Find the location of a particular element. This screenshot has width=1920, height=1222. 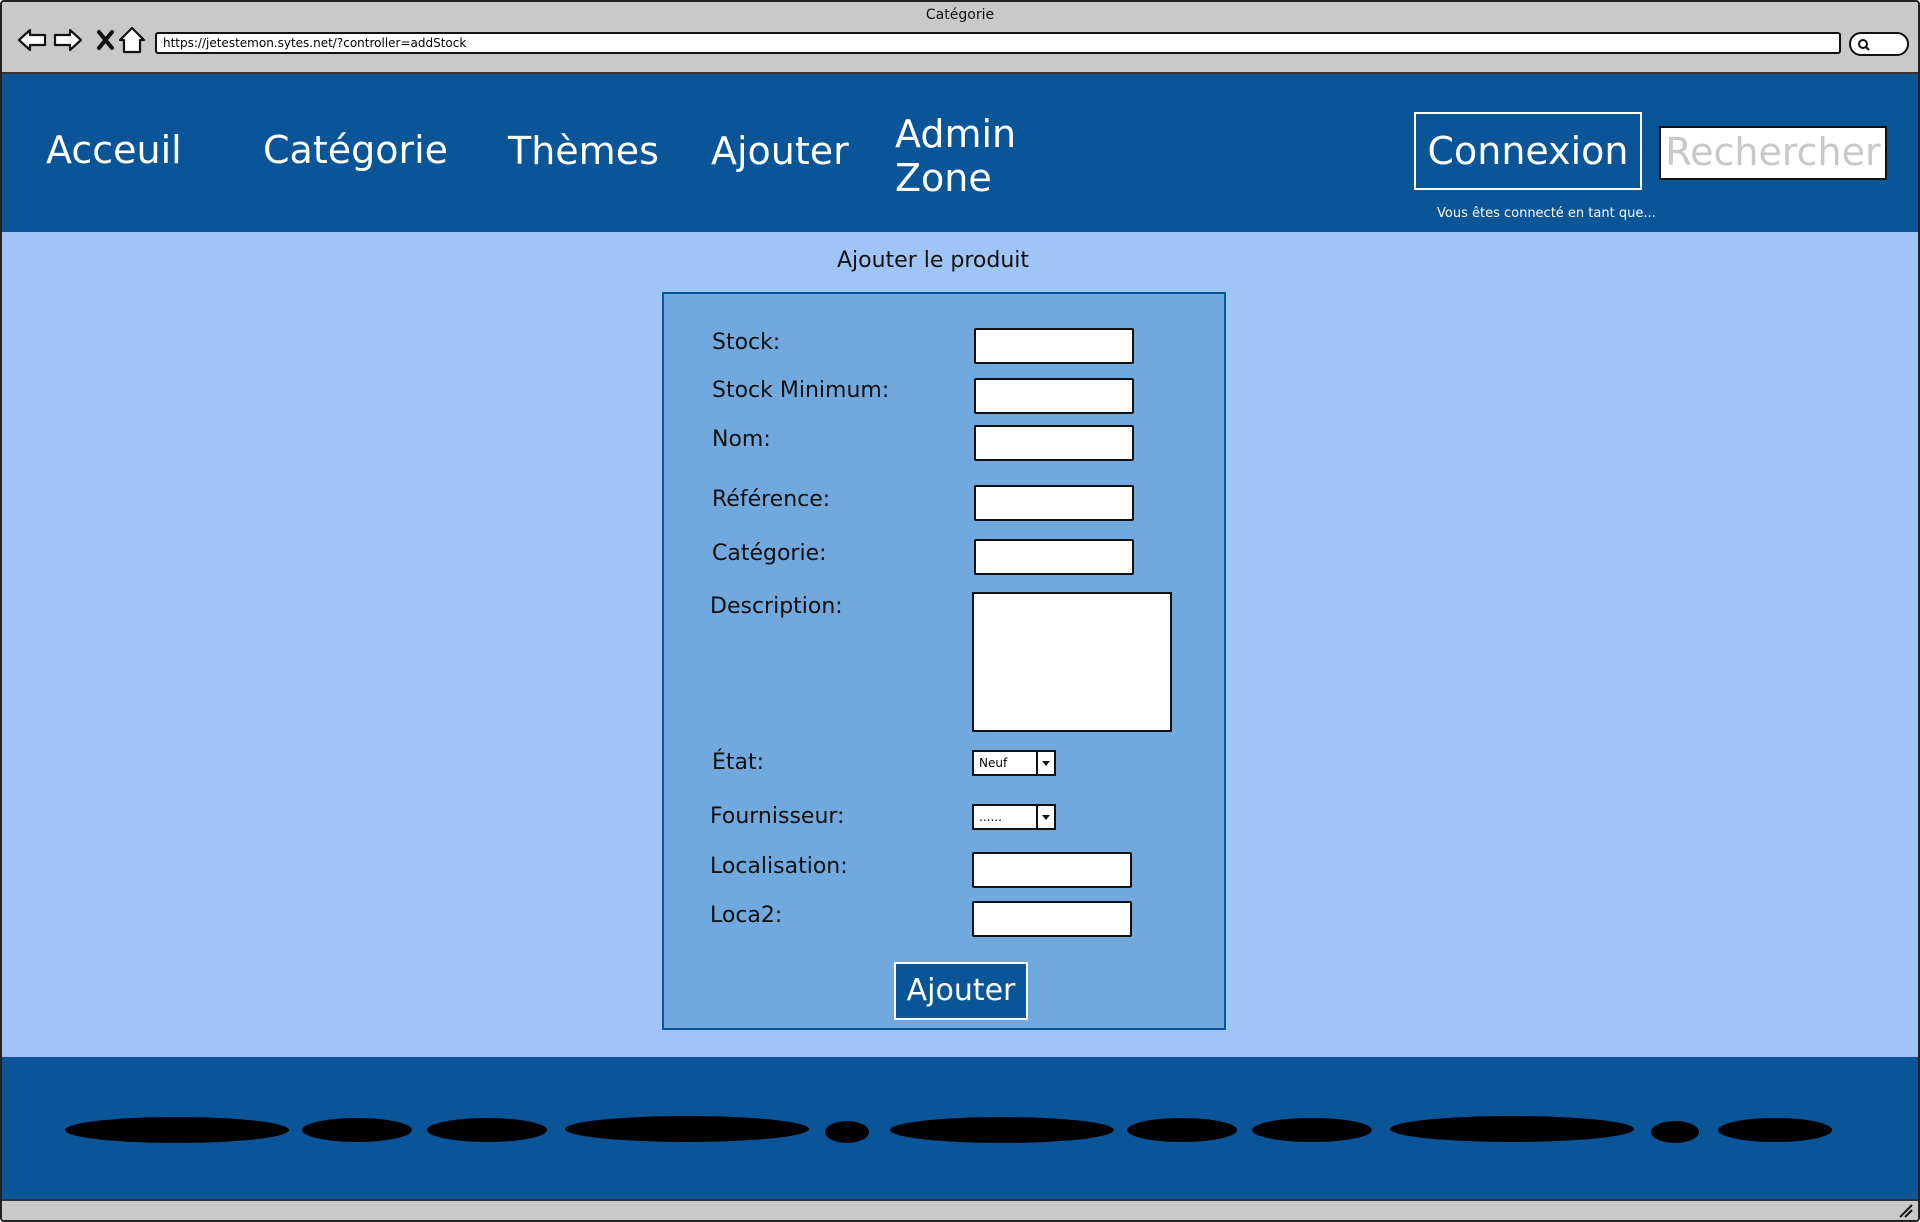

etat-select-value: Neuf is located at coordinates (993, 763).